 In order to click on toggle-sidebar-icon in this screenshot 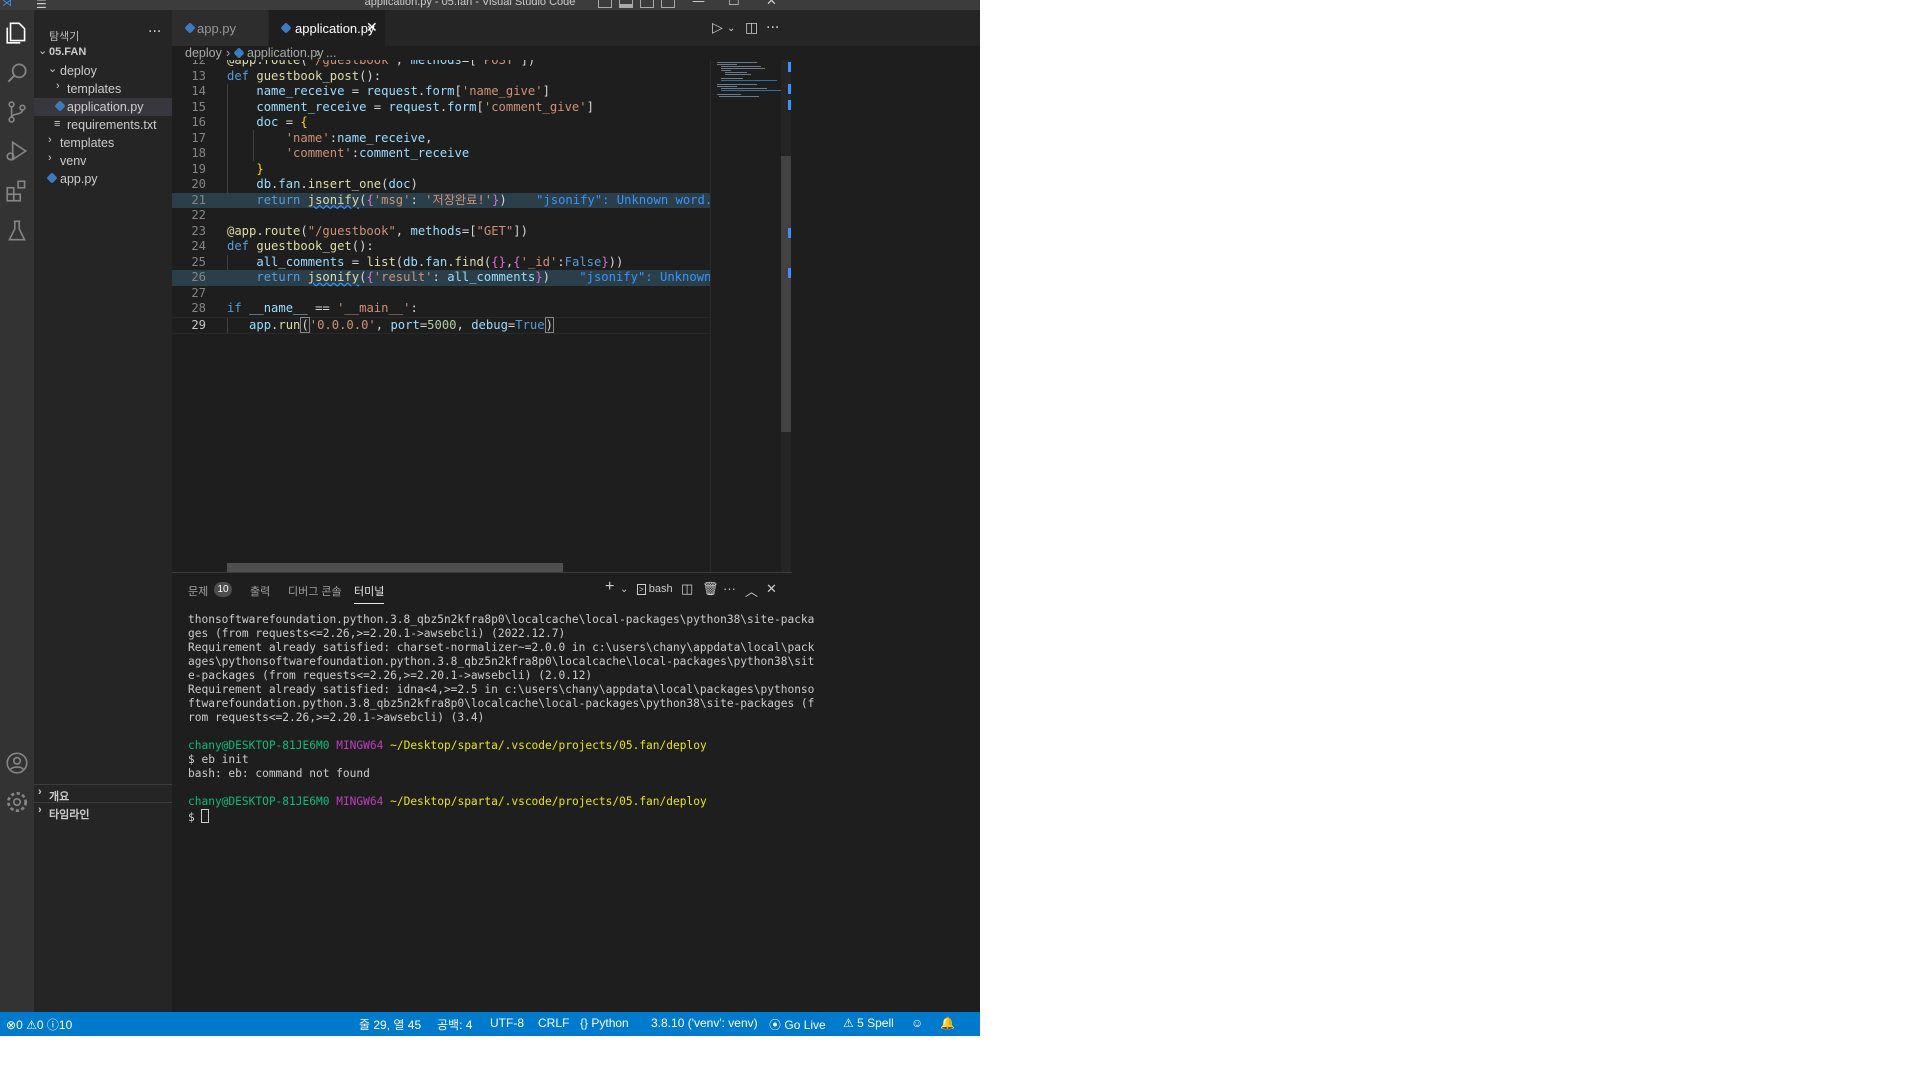, I will do `click(605, 4)`.